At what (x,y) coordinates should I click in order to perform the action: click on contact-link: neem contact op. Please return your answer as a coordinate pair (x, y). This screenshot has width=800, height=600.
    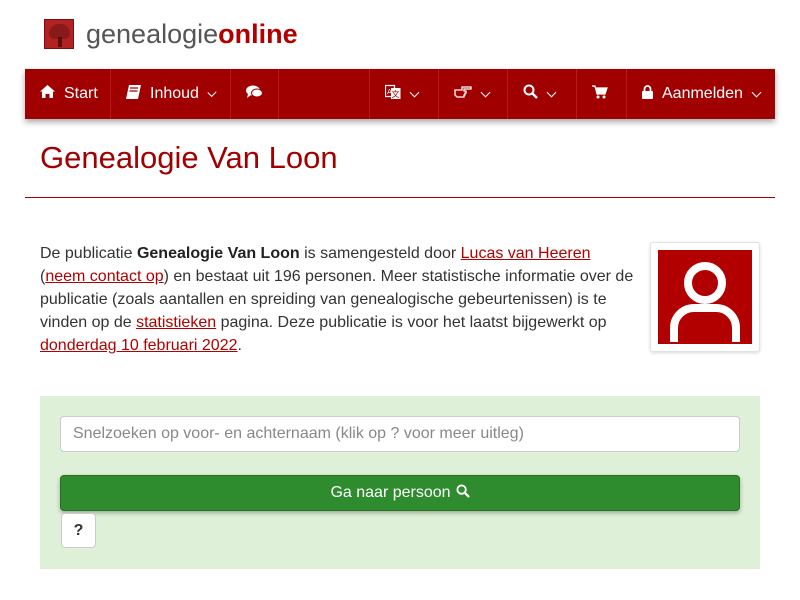
    Looking at the image, I should click on (104, 276).